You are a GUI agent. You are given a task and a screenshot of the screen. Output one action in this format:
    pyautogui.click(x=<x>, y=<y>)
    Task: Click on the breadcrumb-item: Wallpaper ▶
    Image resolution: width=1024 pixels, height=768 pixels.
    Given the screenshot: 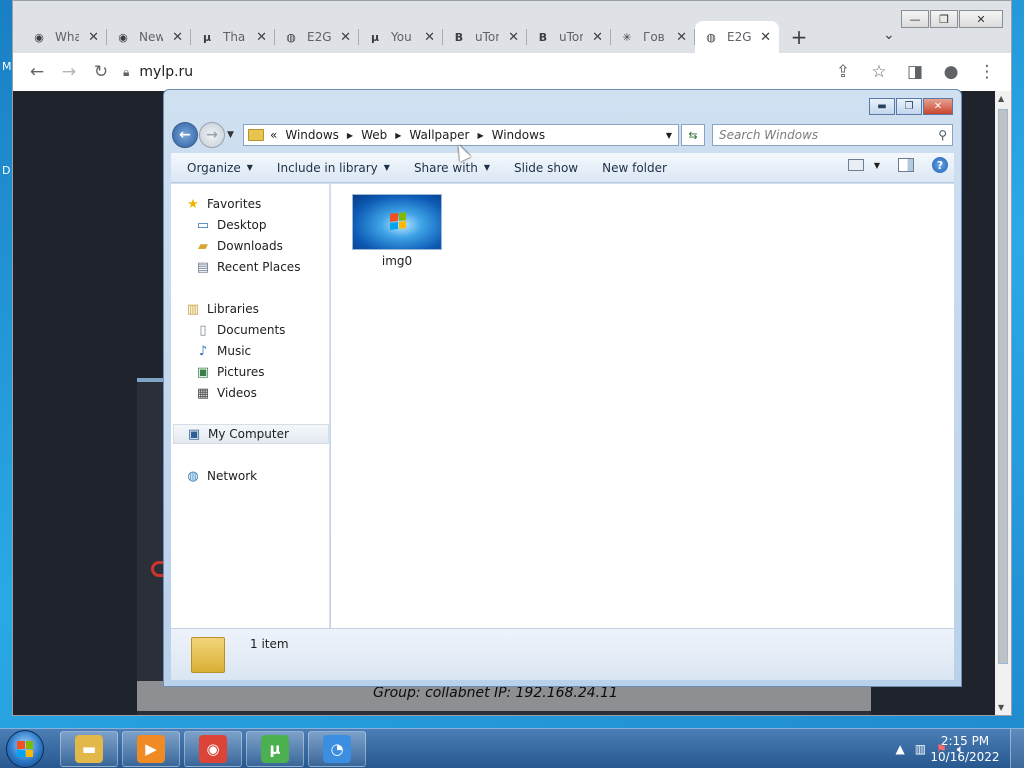 What is the action you would take?
    pyautogui.click(x=450, y=135)
    